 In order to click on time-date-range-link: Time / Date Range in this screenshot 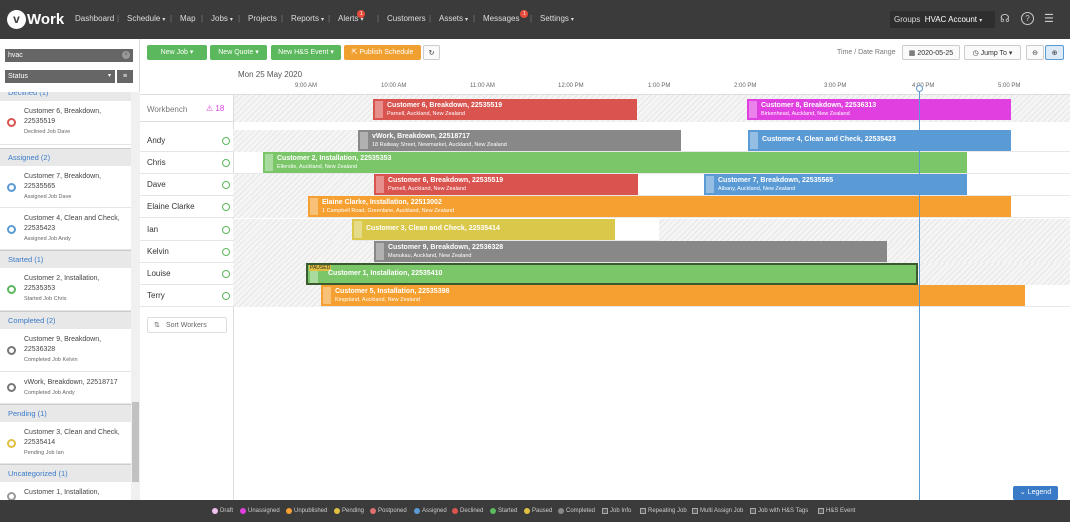, I will do `click(866, 52)`.